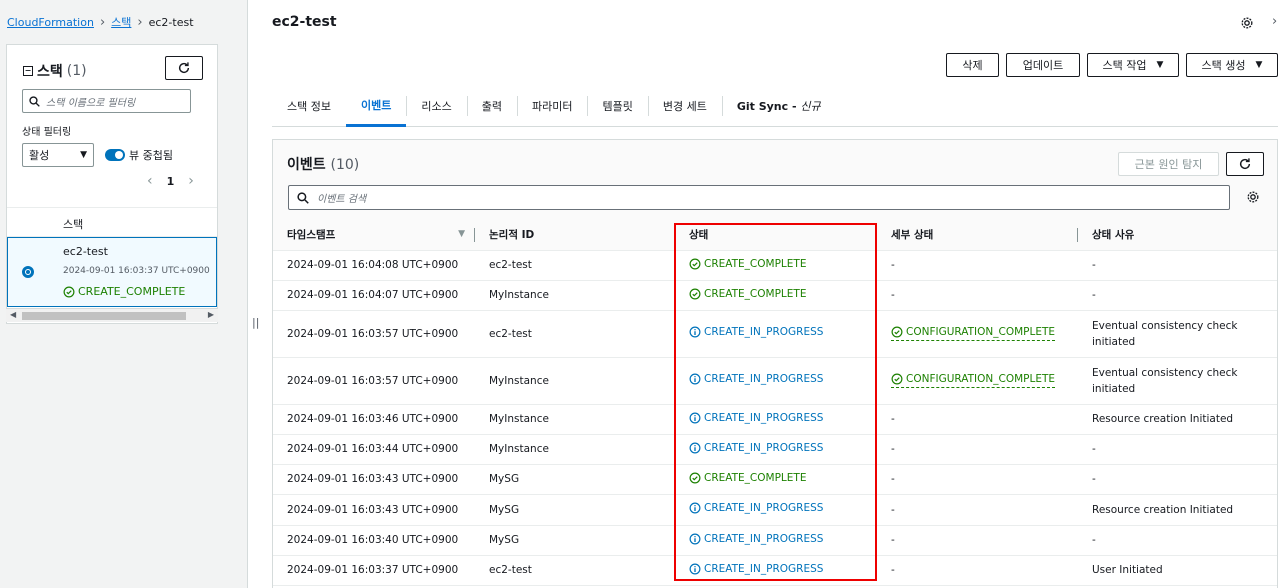 This screenshot has height=588, width=1280. I want to click on stack-actions: 삭제 업데이트 스택 작업 ▼ 스택 생성 ▼, so click(1112, 65).